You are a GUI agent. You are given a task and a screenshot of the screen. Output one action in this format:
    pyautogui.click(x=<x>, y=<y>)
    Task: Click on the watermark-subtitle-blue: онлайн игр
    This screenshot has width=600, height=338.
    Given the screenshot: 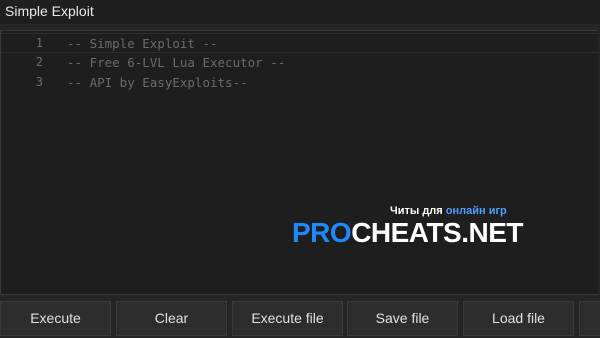 What is the action you would take?
    pyautogui.click(x=476, y=211)
    